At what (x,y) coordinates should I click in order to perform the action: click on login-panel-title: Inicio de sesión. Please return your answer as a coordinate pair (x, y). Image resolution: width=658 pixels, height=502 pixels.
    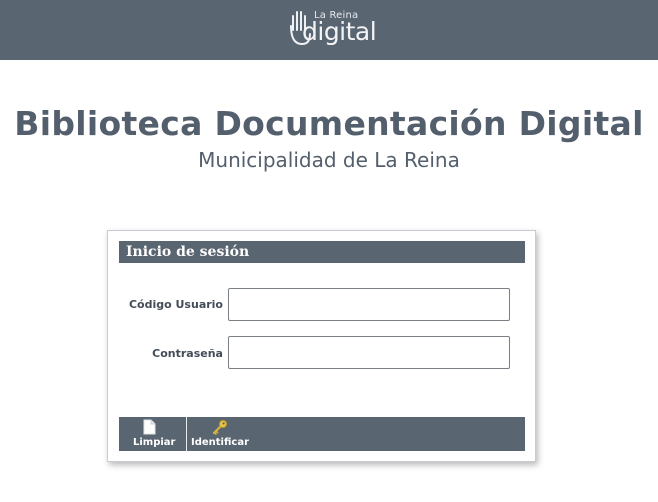
    Looking at the image, I should click on (188, 252).